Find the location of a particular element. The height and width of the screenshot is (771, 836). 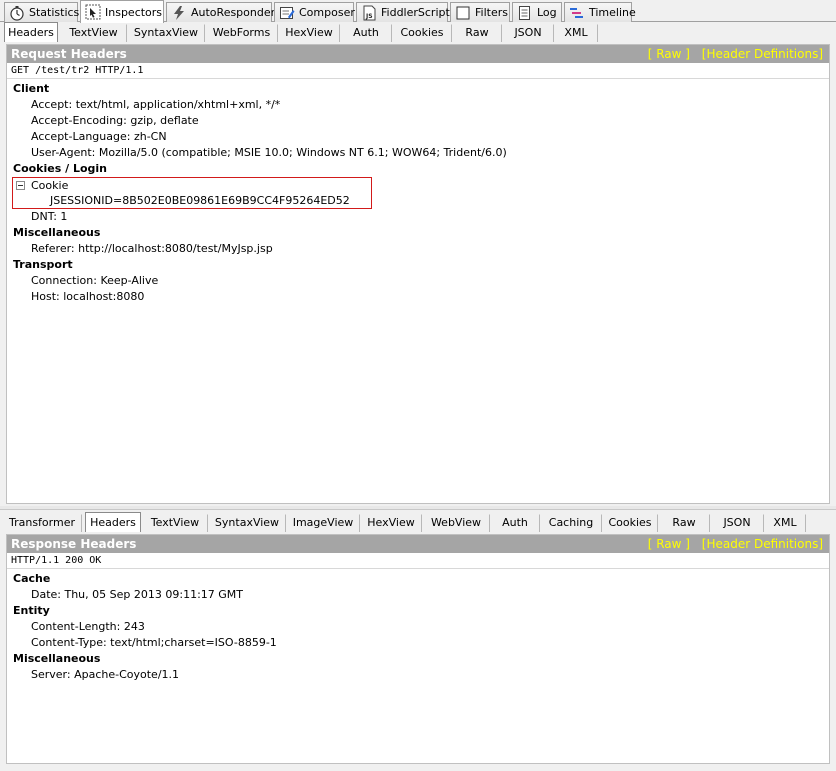

request-tab-auth: Auth is located at coordinates (366, 33).